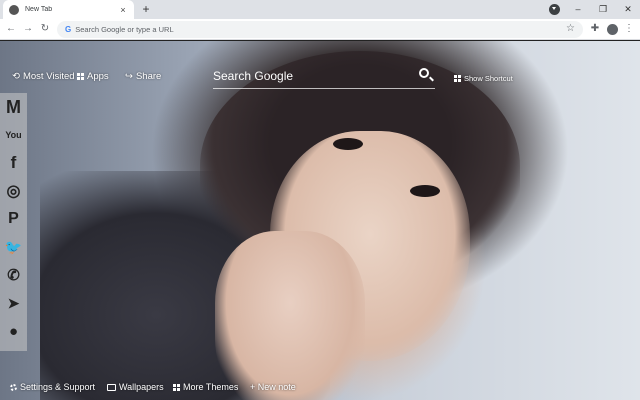 This screenshot has height=400, width=640. I want to click on more-themes-label: More Themes, so click(211, 387).